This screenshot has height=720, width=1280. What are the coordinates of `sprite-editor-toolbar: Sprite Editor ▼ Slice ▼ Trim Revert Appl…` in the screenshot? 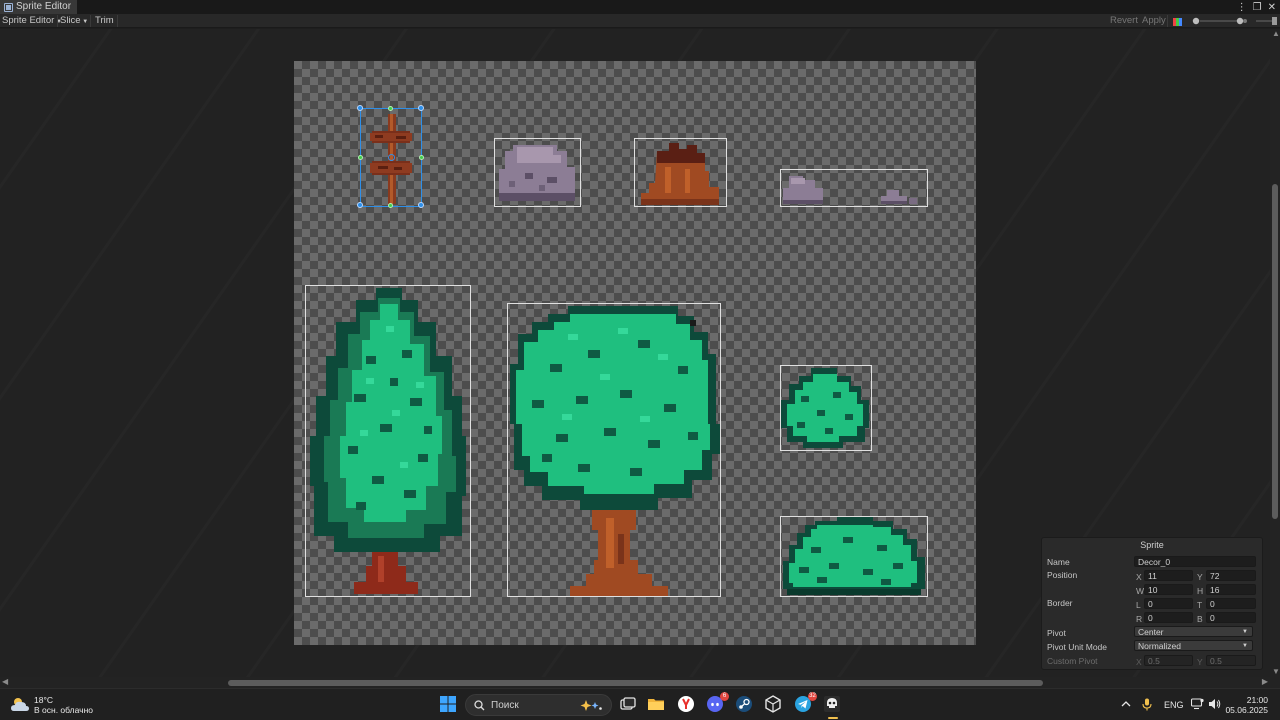 It's located at (640, 21).